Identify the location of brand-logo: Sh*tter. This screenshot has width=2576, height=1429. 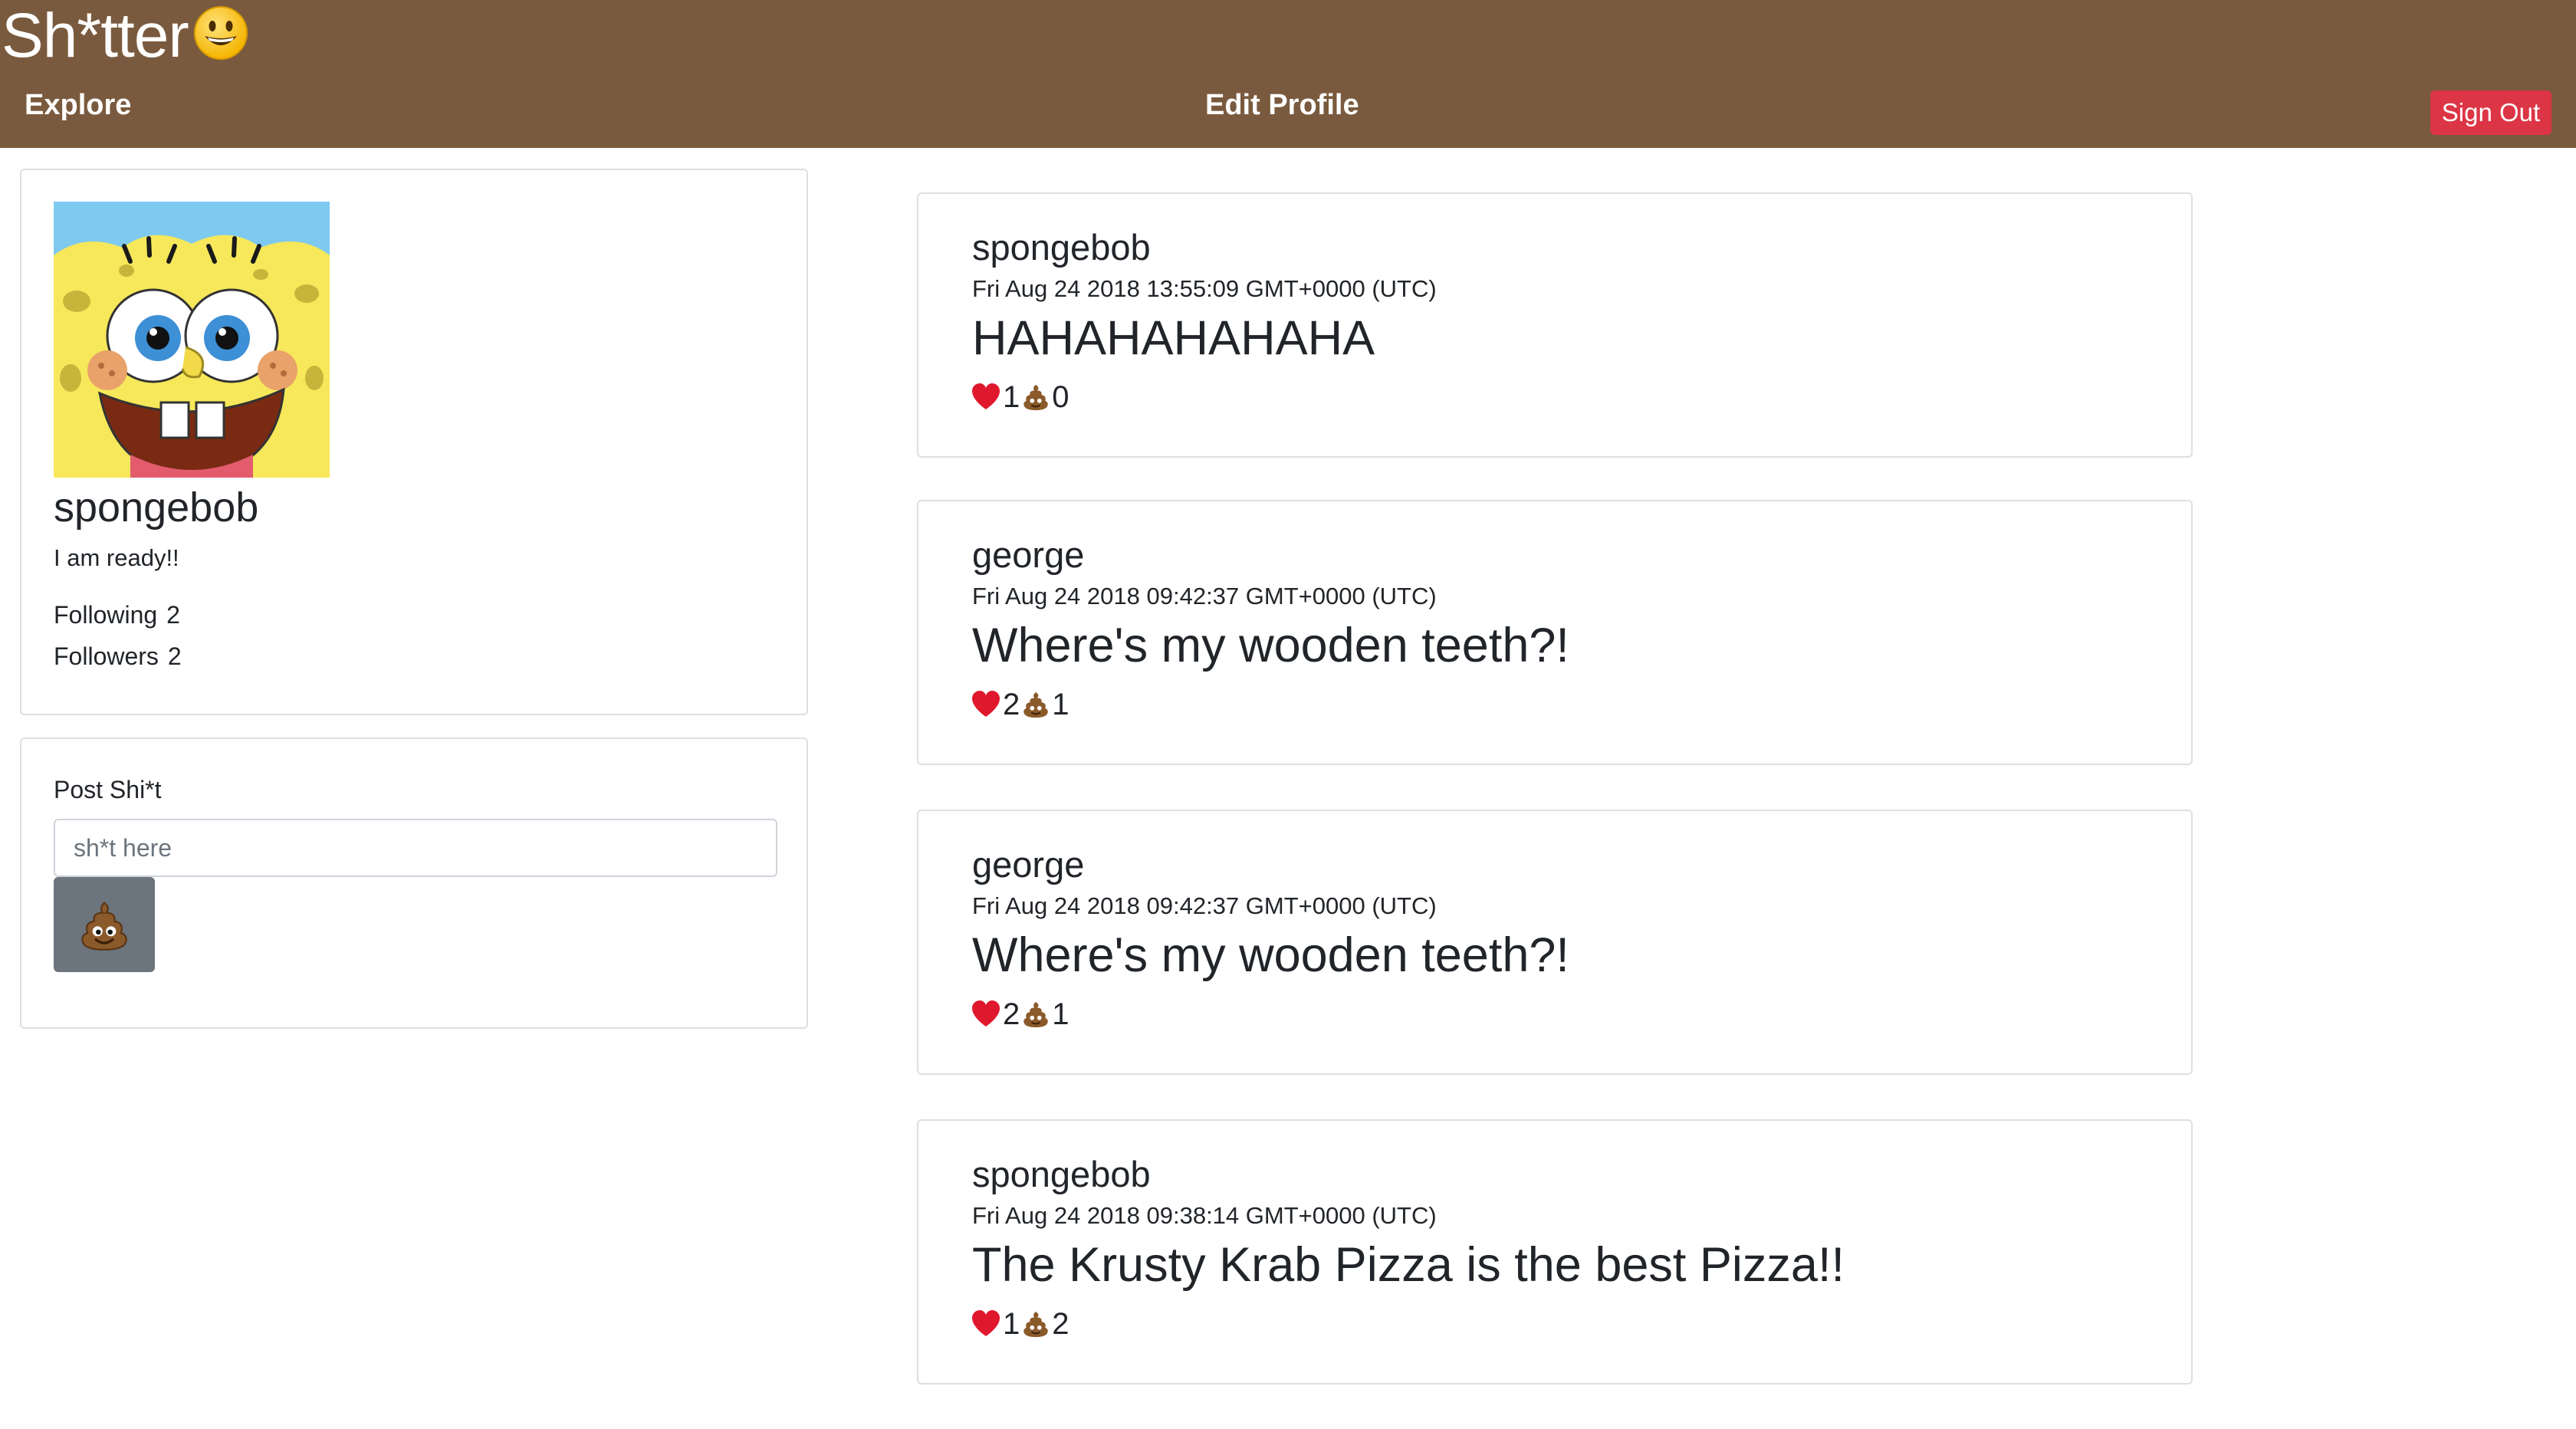
(125, 36).